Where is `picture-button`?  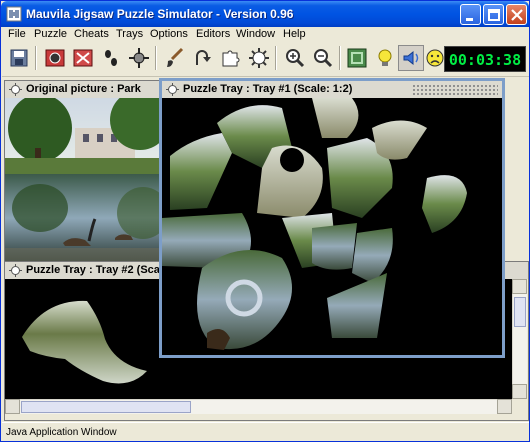
picture-button is located at coordinates (357, 58).